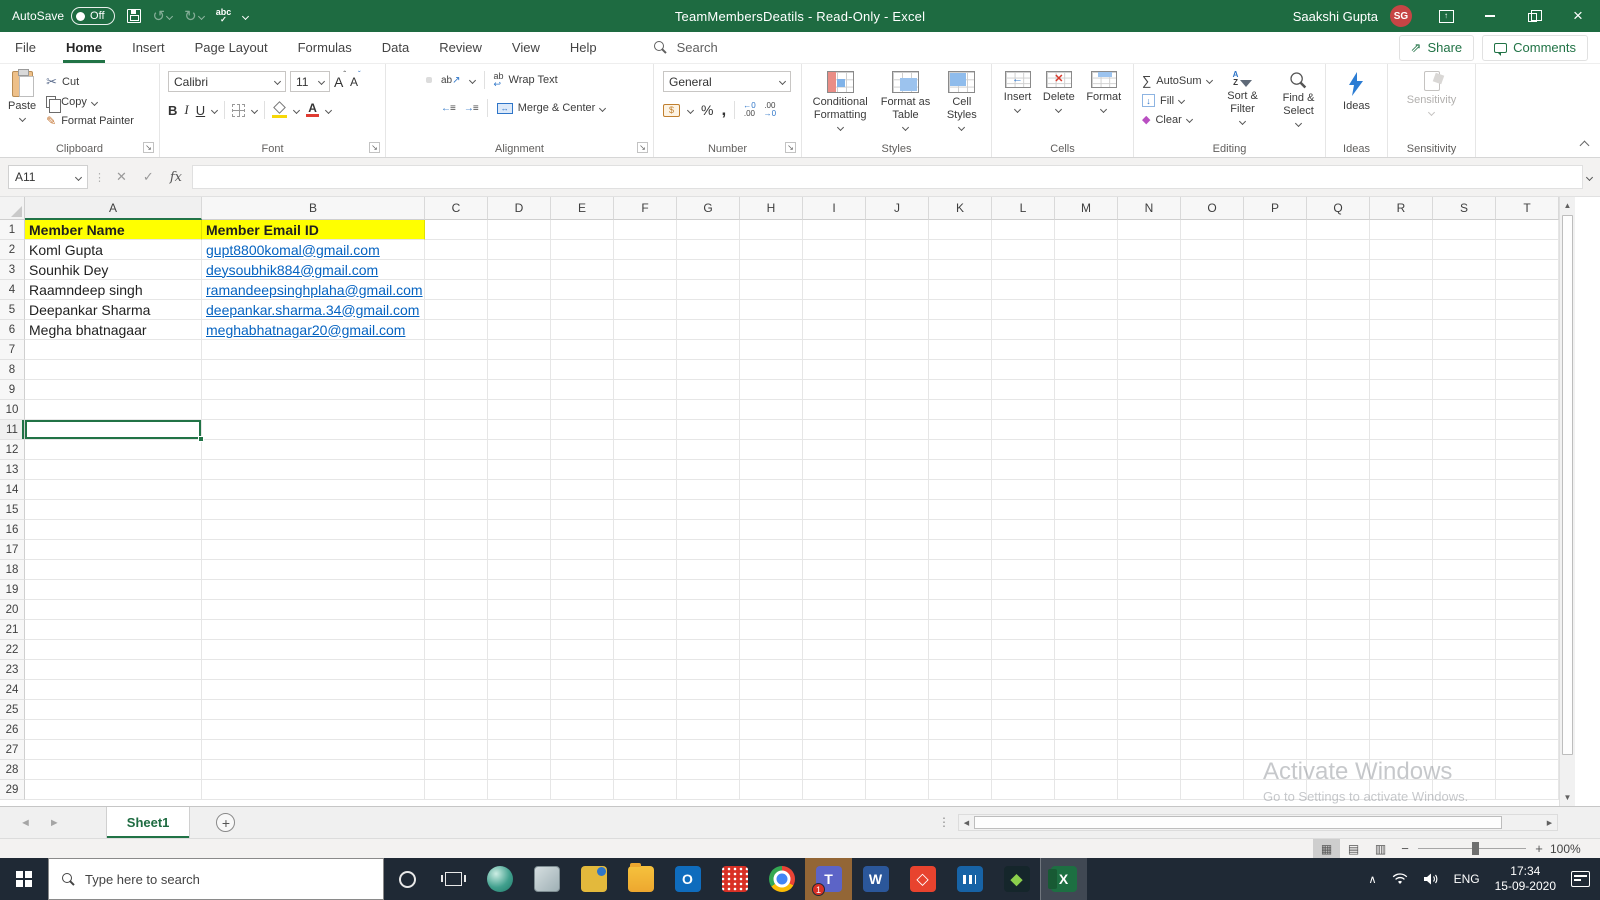 The width and height of the screenshot is (1600, 900). I want to click on cell-O11, so click(1212, 430).